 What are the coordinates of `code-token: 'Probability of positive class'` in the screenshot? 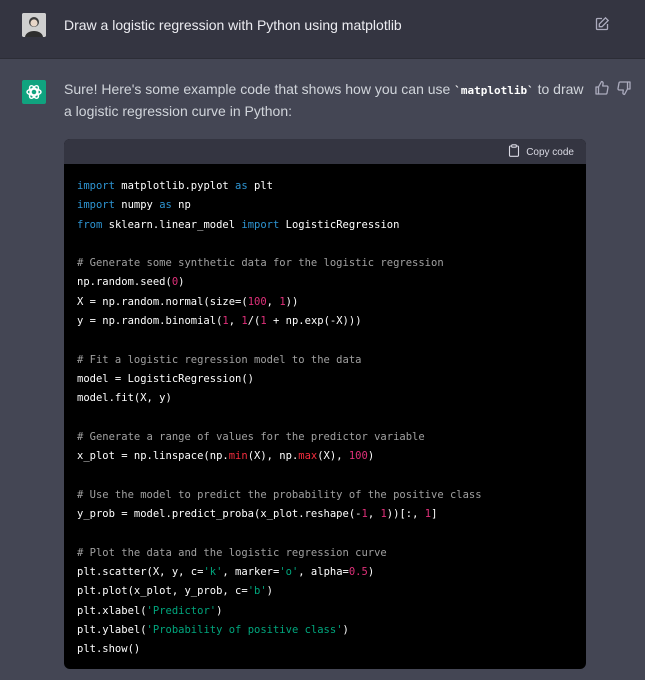 It's located at (244, 629).